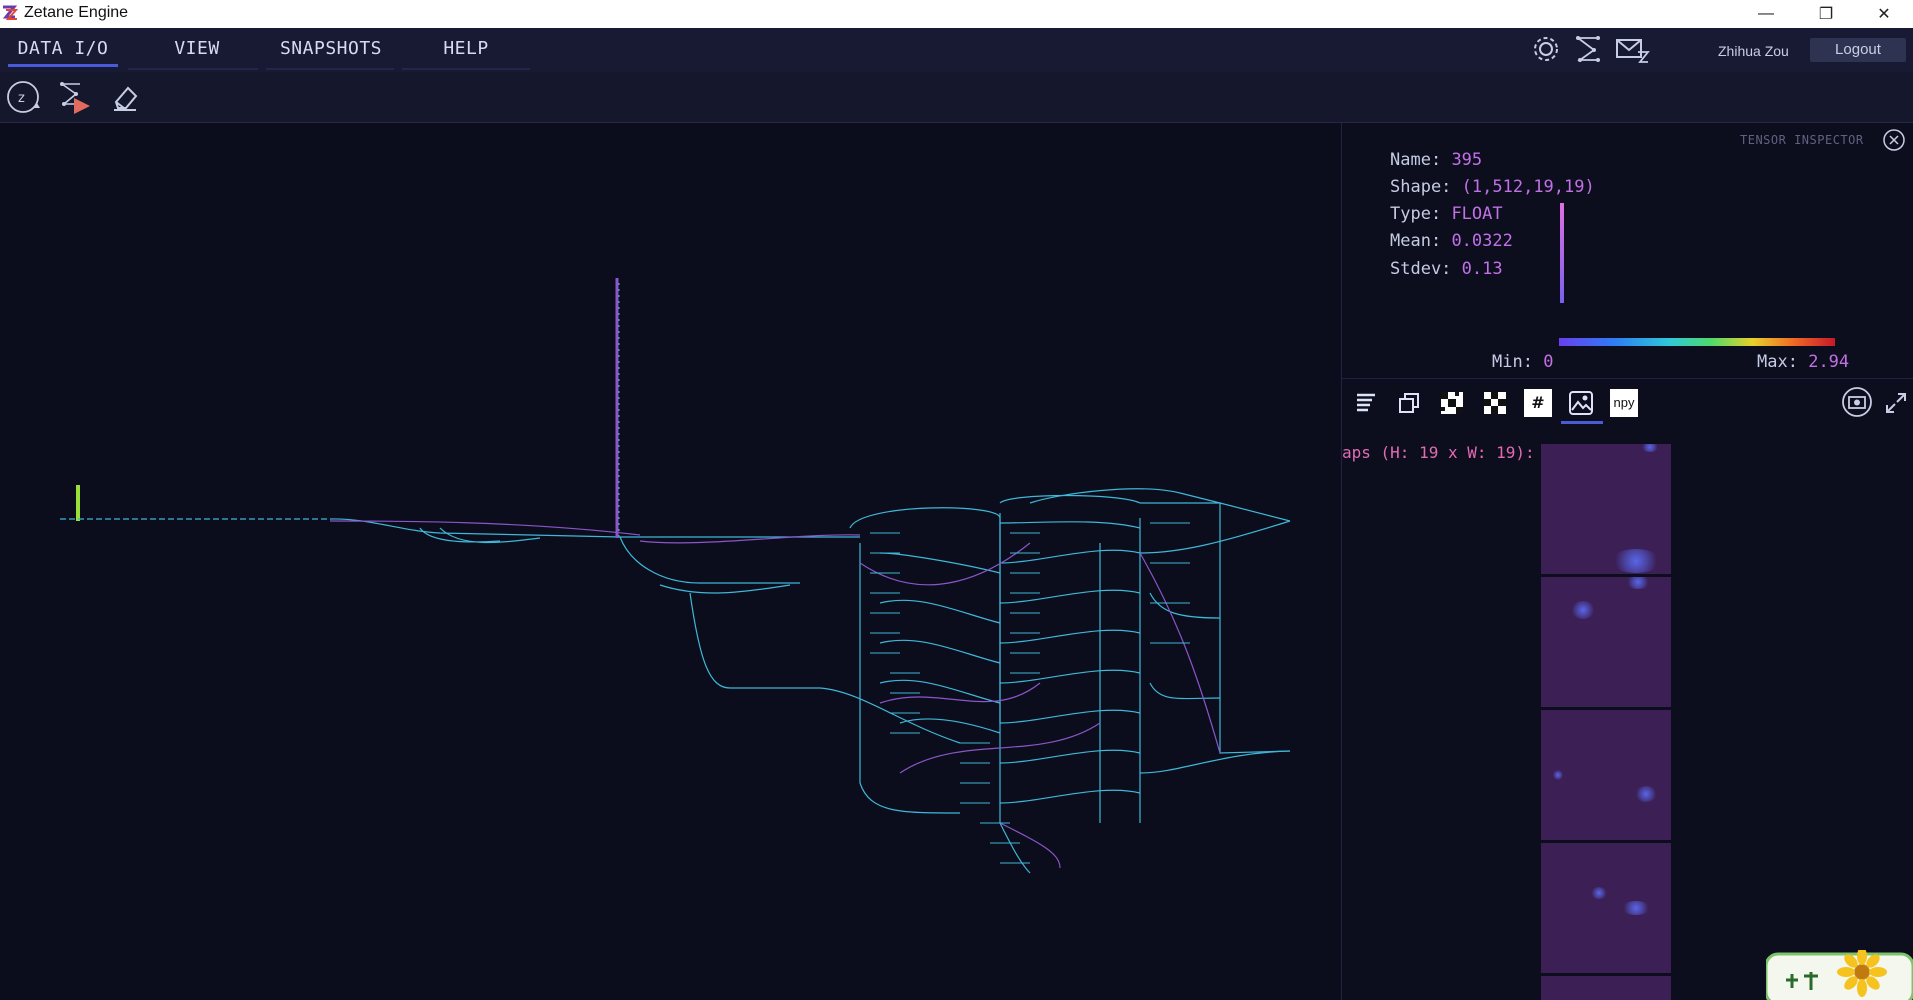  Describe the element at coordinates (1802, 140) in the screenshot. I see `inspector-title: TENSOR INSPECTOR` at that location.